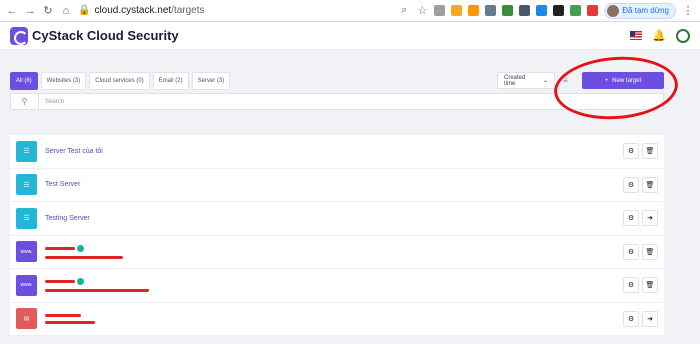 The image size is (700, 344). Describe the element at coordinates (12, 11) in the screenshot. I see `back-icon: ←` at that location.